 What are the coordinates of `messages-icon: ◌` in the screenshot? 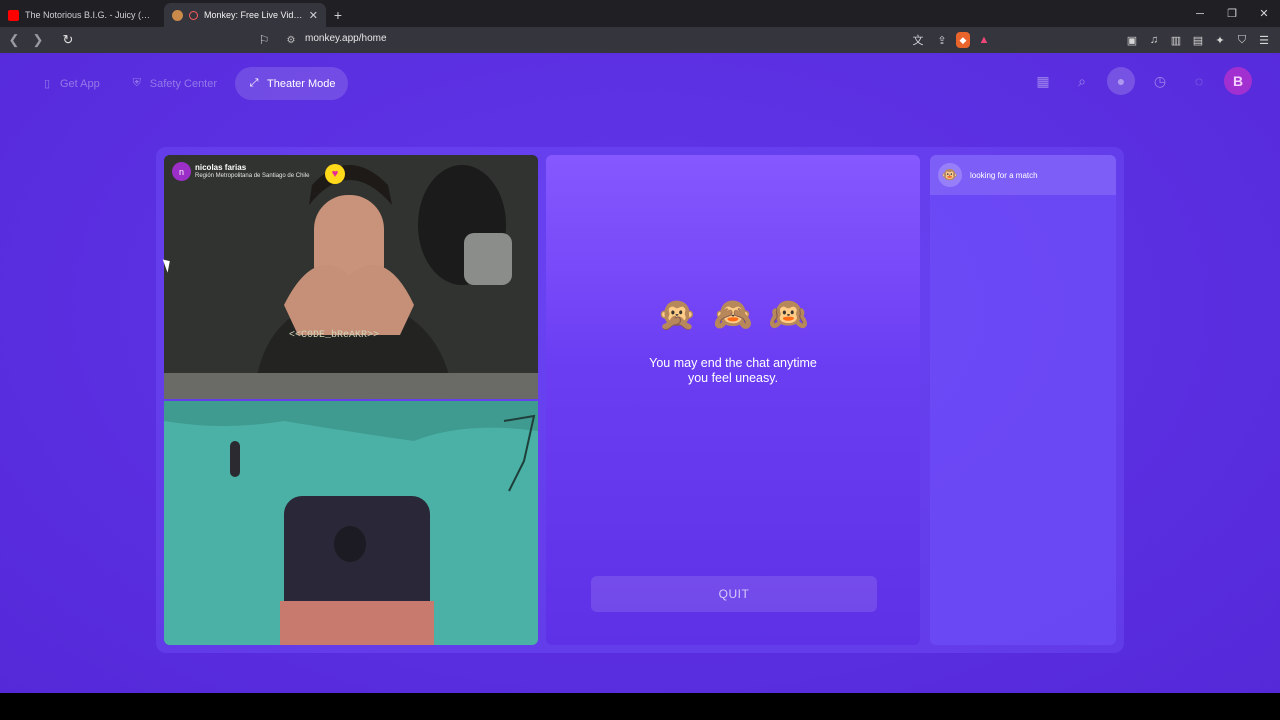 It's located at (1199, 81).